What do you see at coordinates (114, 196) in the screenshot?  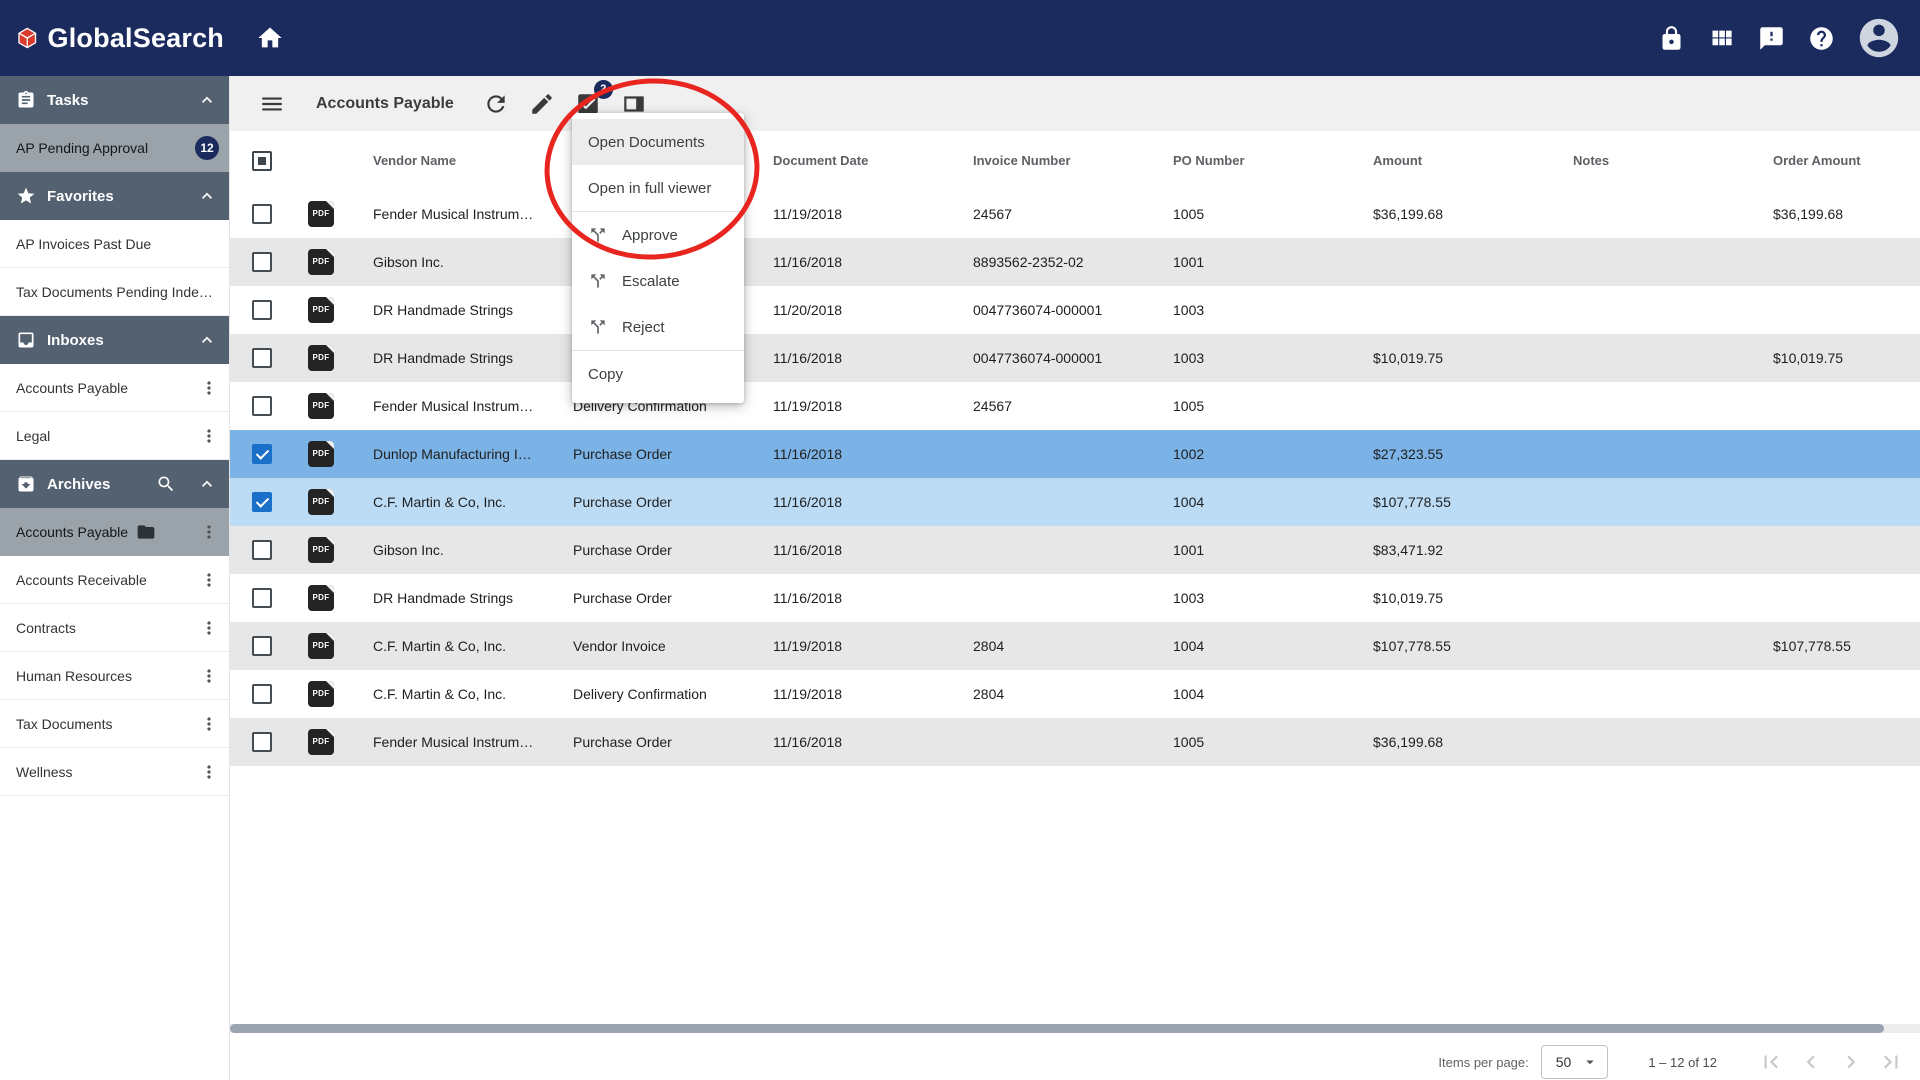 I see `sidebar-section-favorites: Favorites` at bounding box center [114, 196].